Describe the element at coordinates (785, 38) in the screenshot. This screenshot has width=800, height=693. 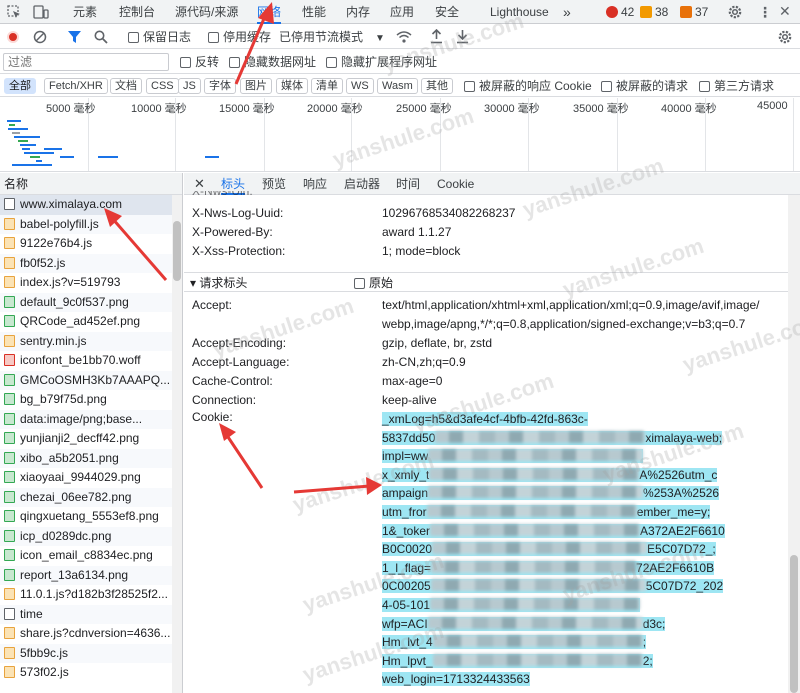
I see `network-settings-gear-icon` at that location.